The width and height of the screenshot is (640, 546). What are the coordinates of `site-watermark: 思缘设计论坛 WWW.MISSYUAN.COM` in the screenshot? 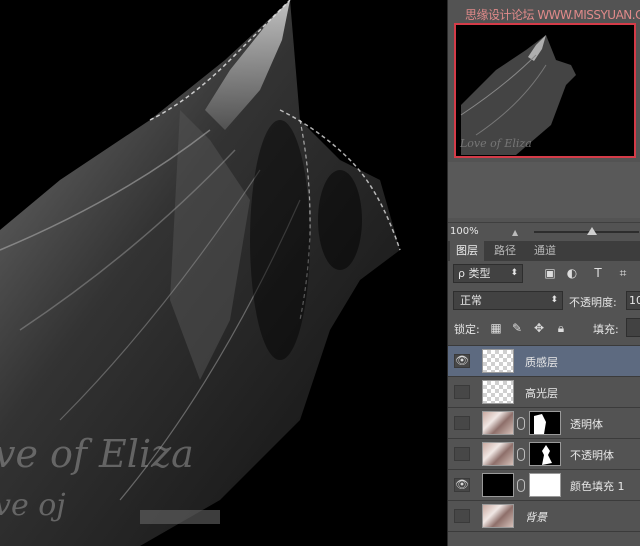 It's located at (552, 15).